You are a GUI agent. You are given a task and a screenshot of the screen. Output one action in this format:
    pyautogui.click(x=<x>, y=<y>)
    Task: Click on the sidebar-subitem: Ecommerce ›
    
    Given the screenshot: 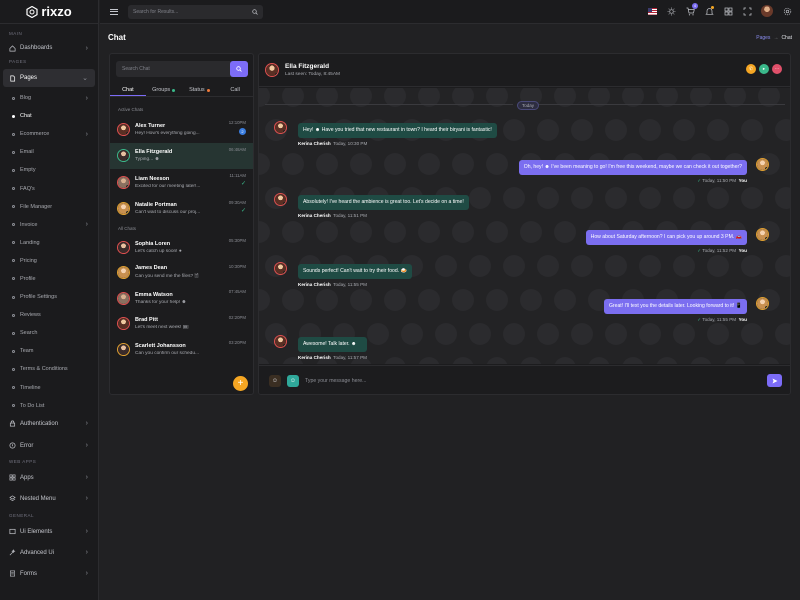 What is the action you would take?
    pyautogui.click(x=49, y=134)
    